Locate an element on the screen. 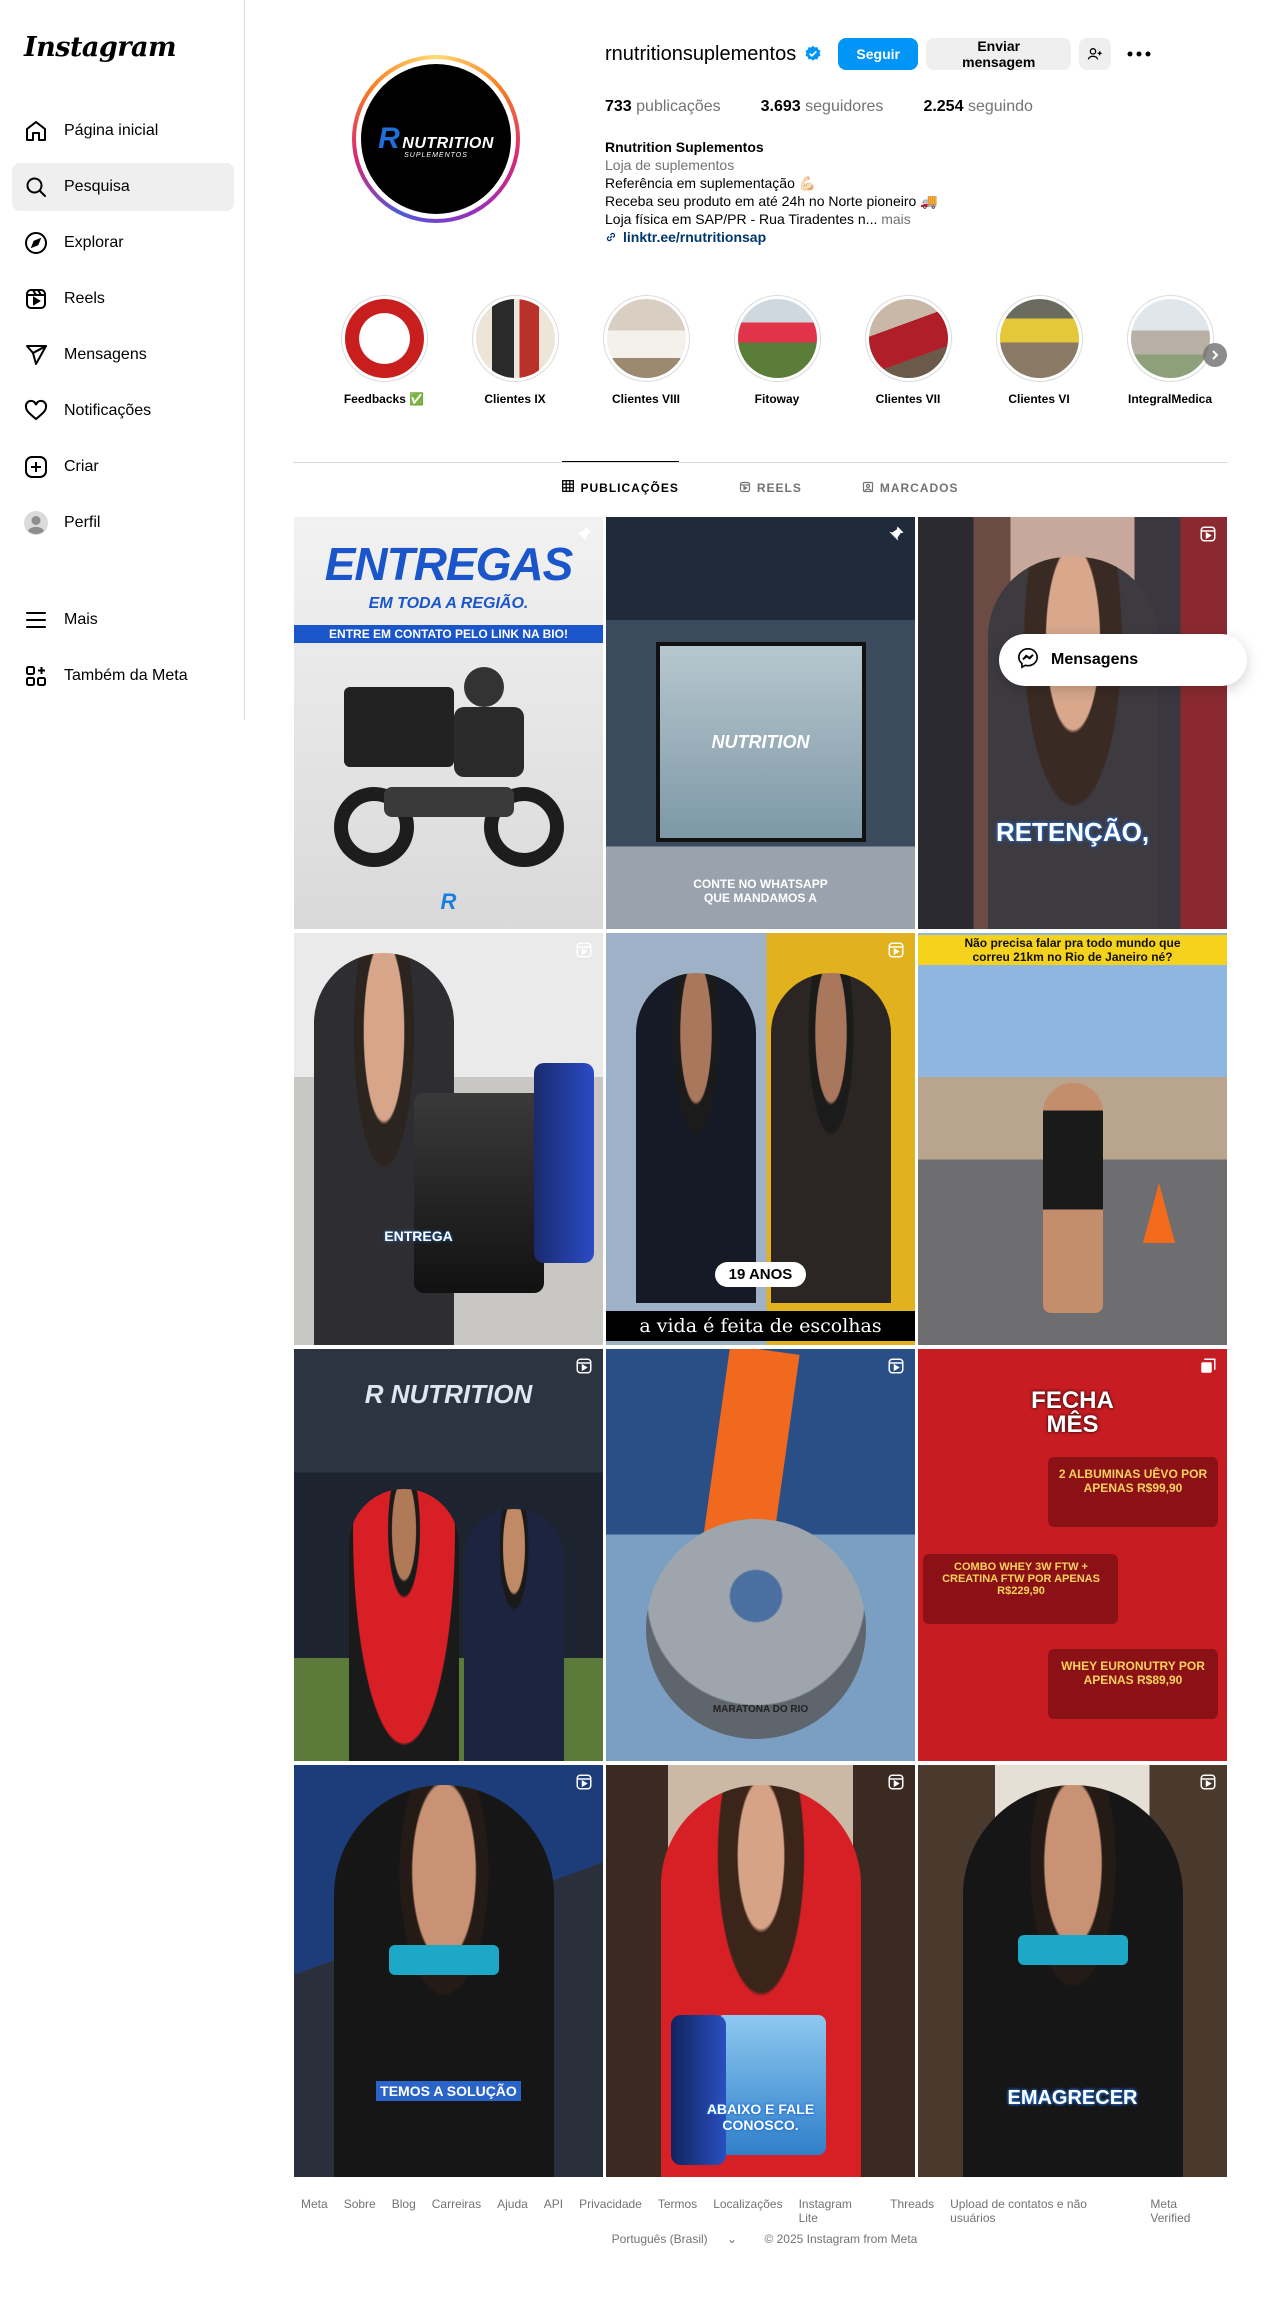 The height and width of the screenshot is (2309, 1265). post-item: RETENÇÃO, is located at coordinates (1072, 723).